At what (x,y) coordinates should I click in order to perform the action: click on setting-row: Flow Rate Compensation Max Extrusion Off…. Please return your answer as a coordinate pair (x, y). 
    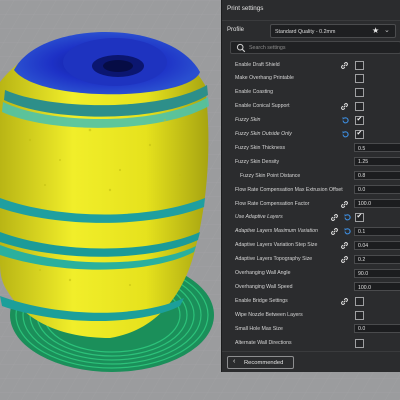
    Looking at the image, I should click on (311, 190).